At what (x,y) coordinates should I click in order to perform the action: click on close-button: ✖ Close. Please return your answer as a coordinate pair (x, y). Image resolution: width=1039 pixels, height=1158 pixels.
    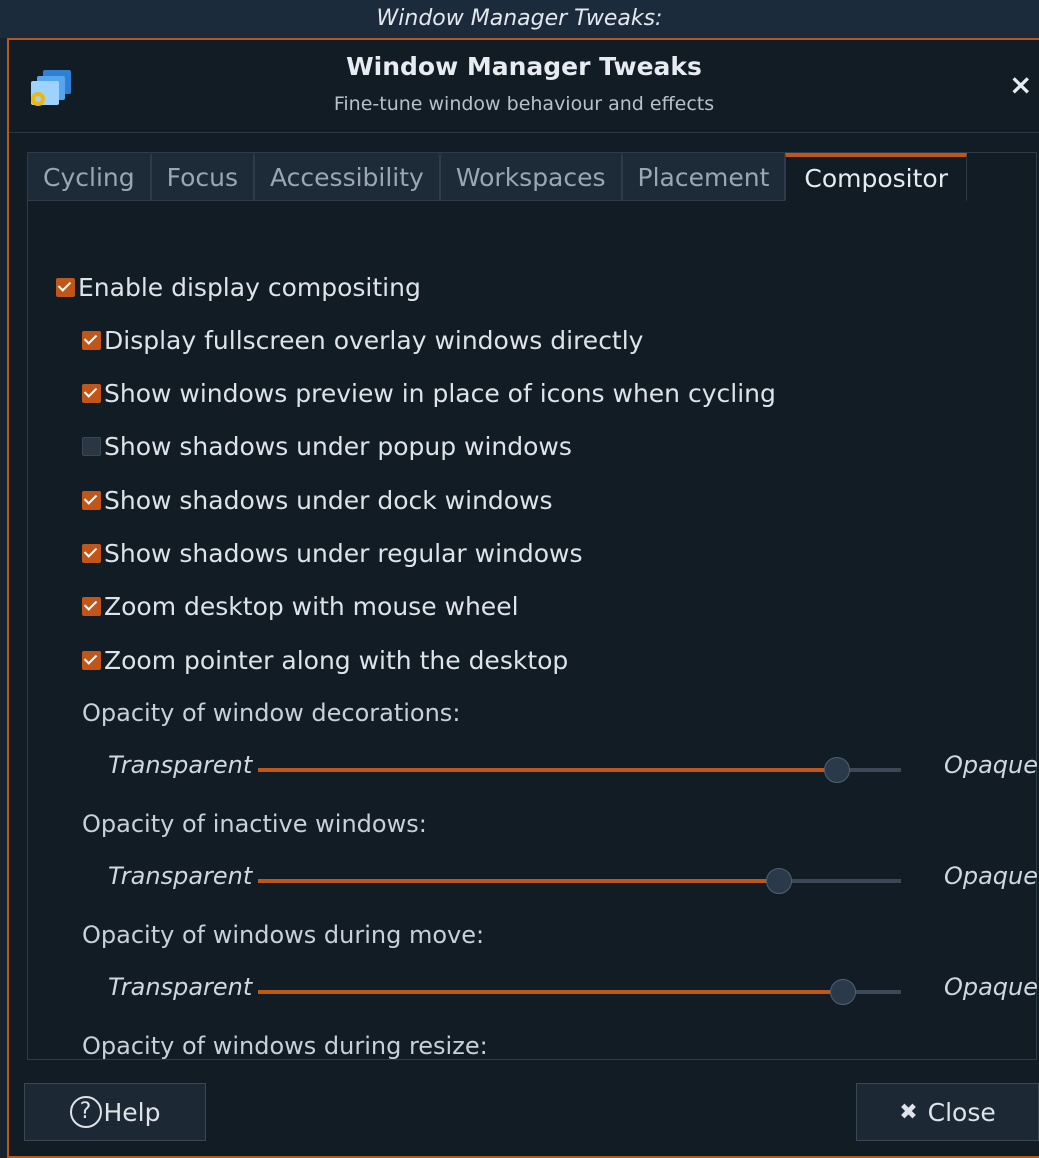
    Looking at the image, I should click on (947, 1112).